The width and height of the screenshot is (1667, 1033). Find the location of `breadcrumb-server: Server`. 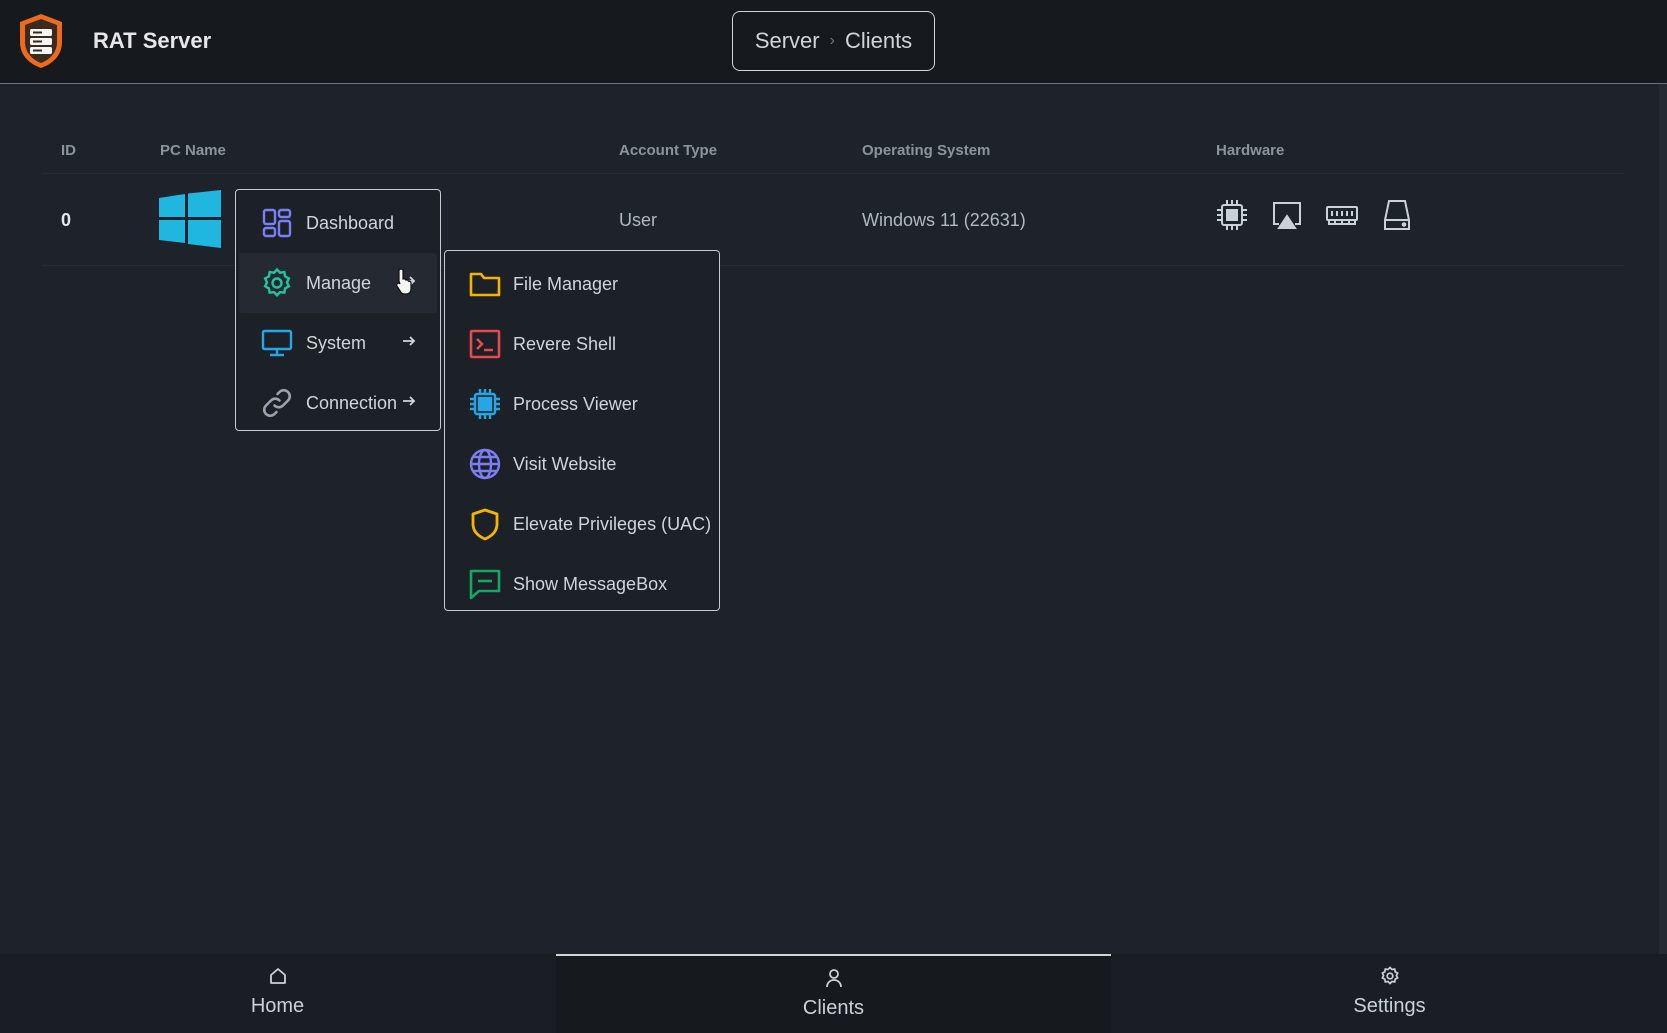

breadcrumb-server: Server is located at coordinates (787, 41).